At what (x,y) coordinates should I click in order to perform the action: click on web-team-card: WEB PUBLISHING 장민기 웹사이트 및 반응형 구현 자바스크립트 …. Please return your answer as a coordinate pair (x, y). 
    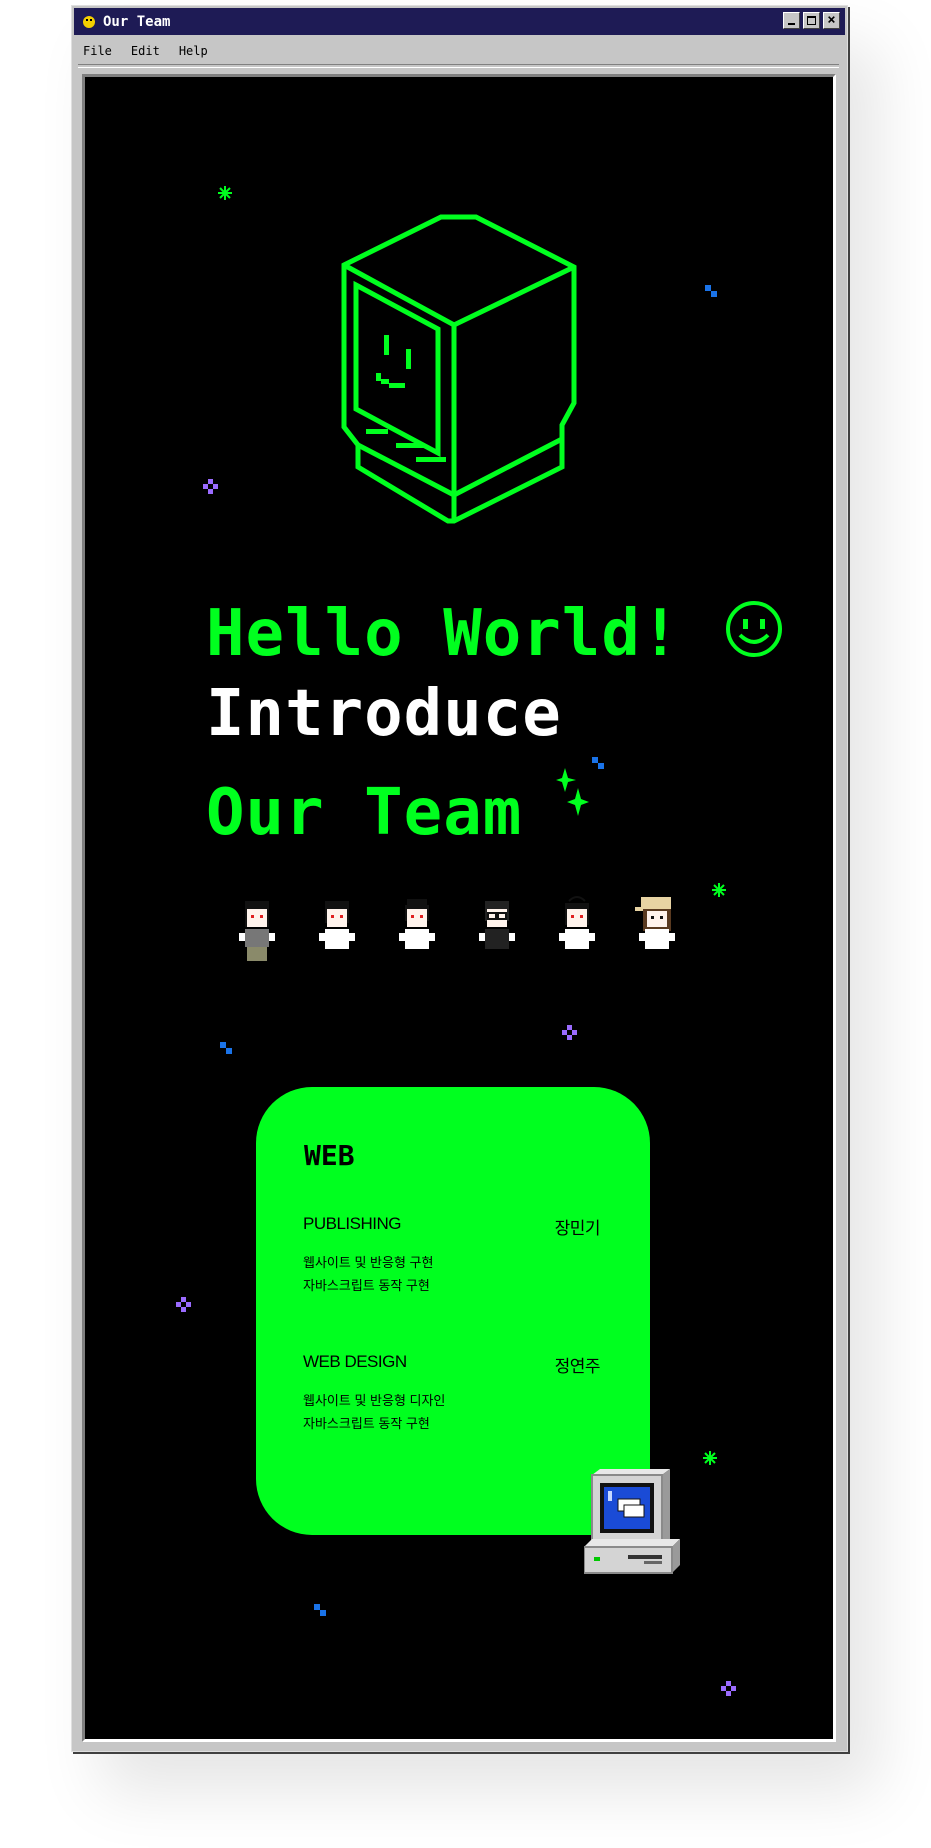
    Looking at the image, I should click on (453, 1311).